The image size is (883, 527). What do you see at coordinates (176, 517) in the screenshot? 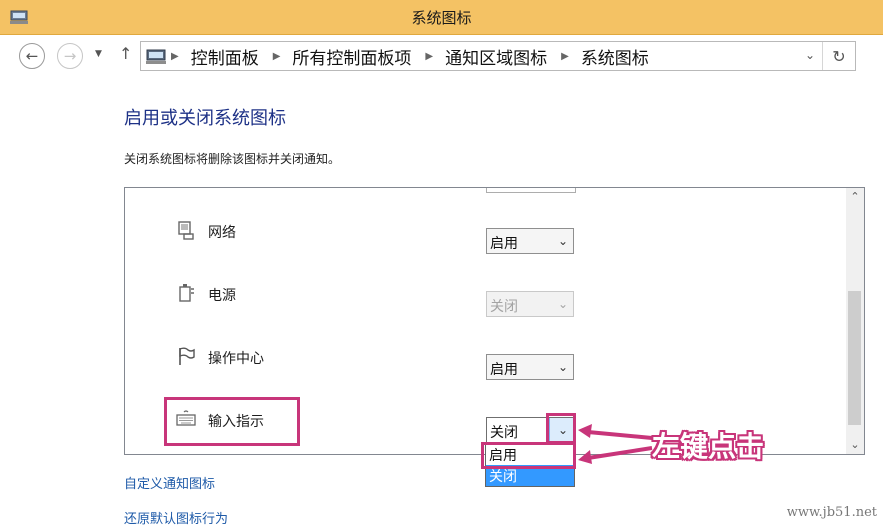
I see `restore-default-icons-link: 还原默认图标行为` at bounding box center [176, 517].